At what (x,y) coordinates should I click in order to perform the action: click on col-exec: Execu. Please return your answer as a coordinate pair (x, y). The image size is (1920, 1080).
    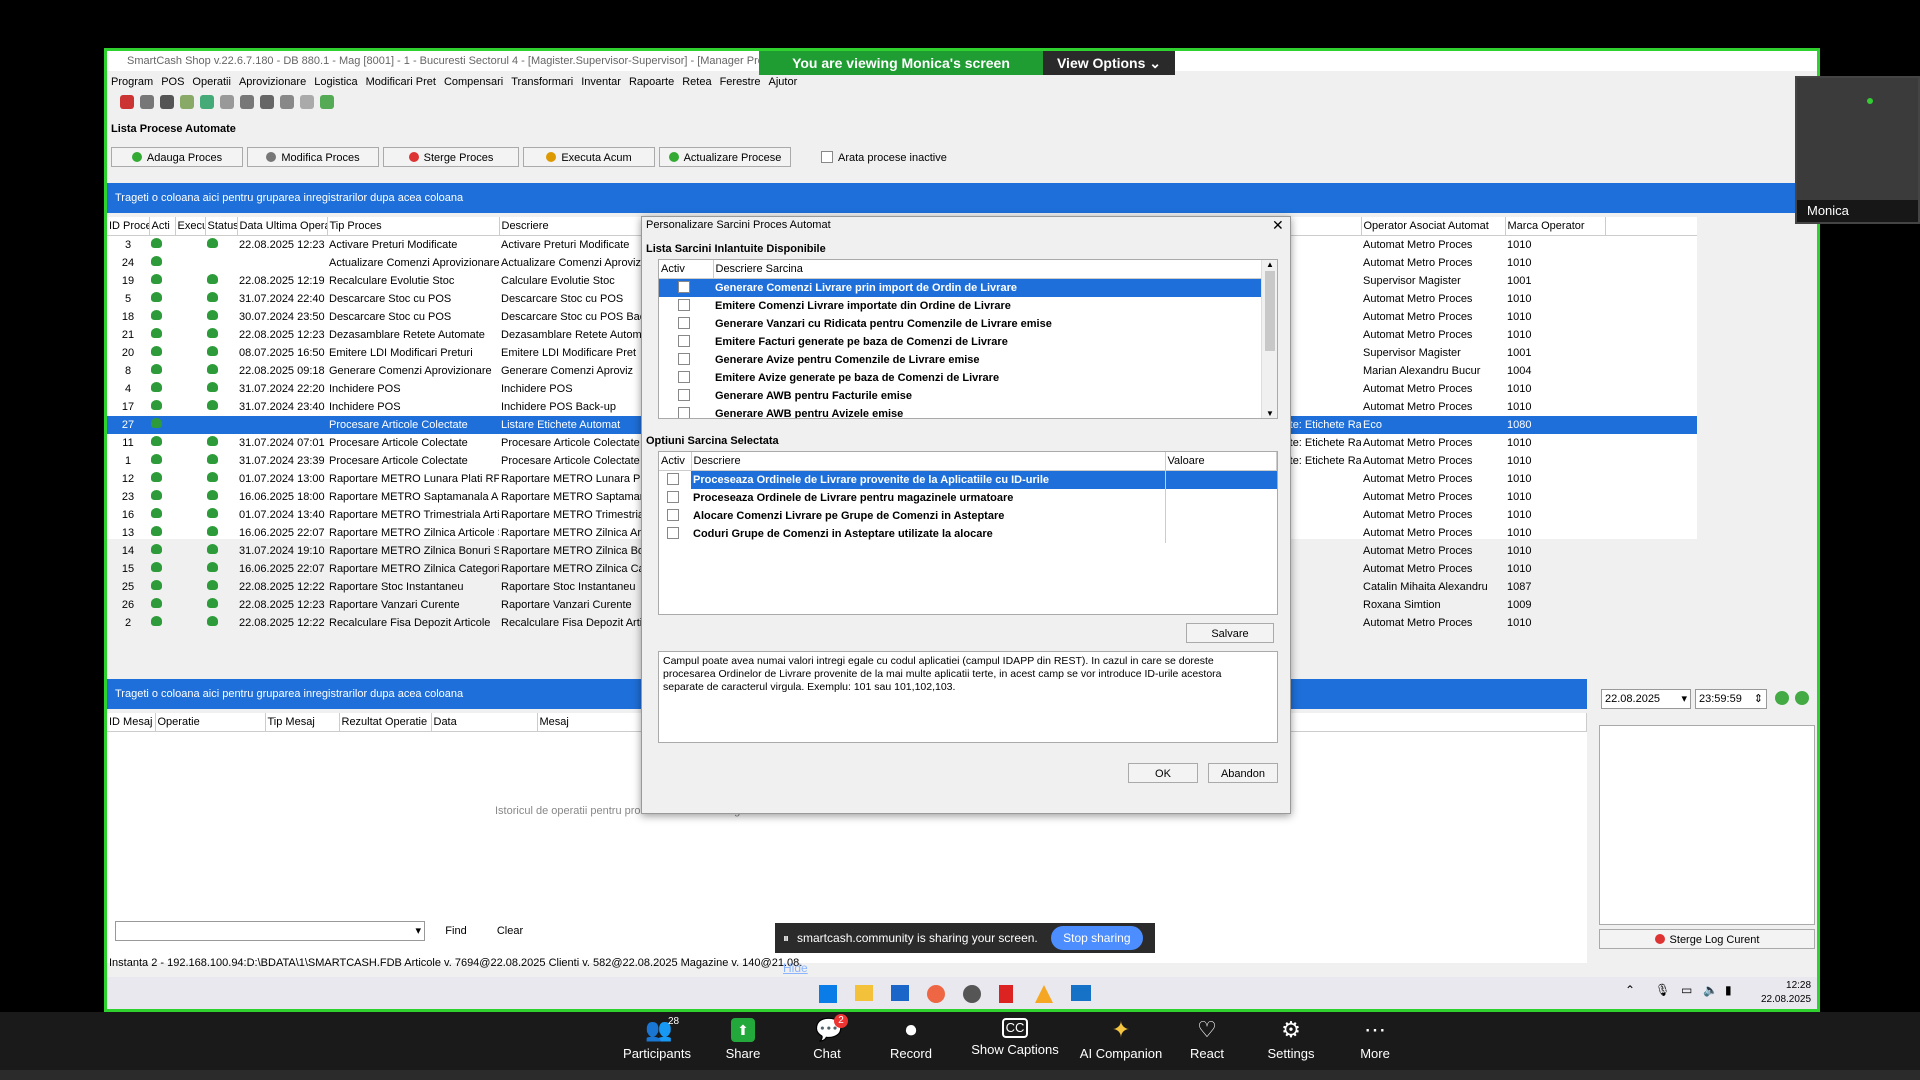
    Looking at the image, I should click on (190, 226).